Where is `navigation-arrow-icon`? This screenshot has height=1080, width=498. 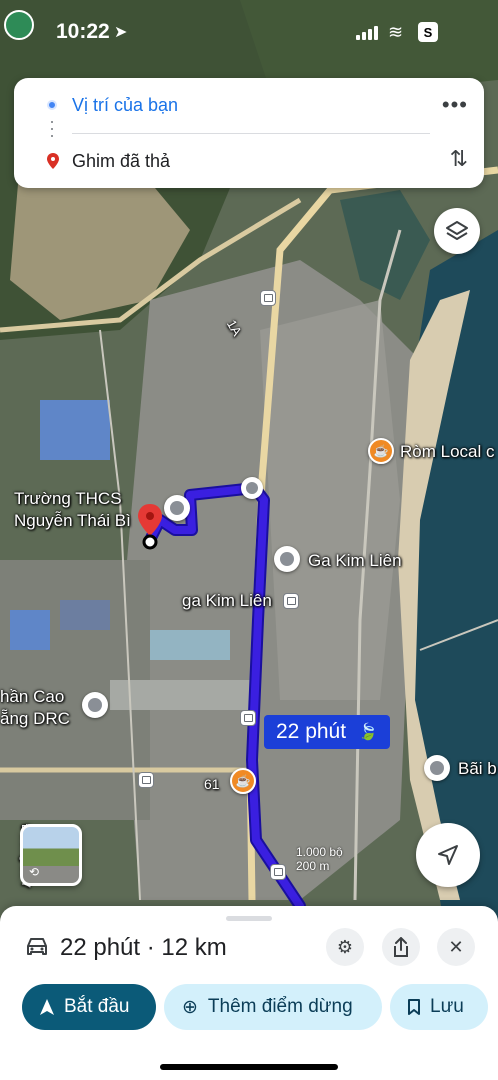 navigation-arrow-icon is located at coordinates (448, 855).